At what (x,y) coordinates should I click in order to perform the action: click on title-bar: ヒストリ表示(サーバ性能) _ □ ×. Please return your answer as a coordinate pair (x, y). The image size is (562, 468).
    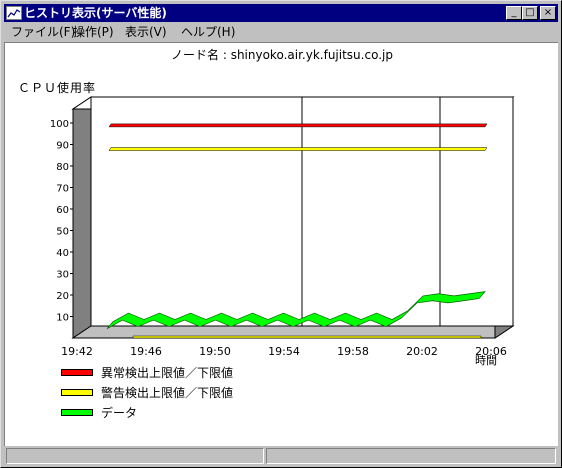
    Looking at the image, I should click on (281, 13).